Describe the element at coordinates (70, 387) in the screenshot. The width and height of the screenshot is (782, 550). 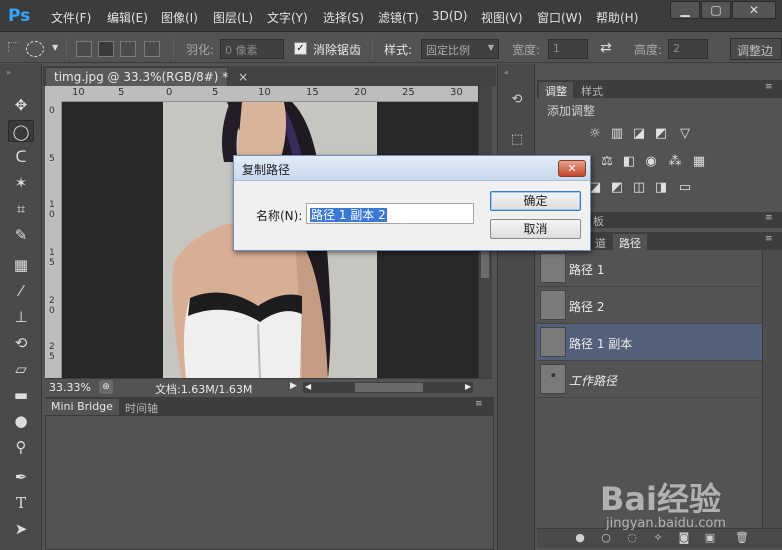
I see `zoom-level: 33.33%` at that location.